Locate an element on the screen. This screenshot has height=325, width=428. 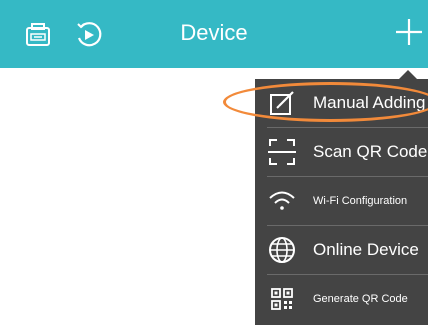
scan-icon is located at coordinates (282, 152).